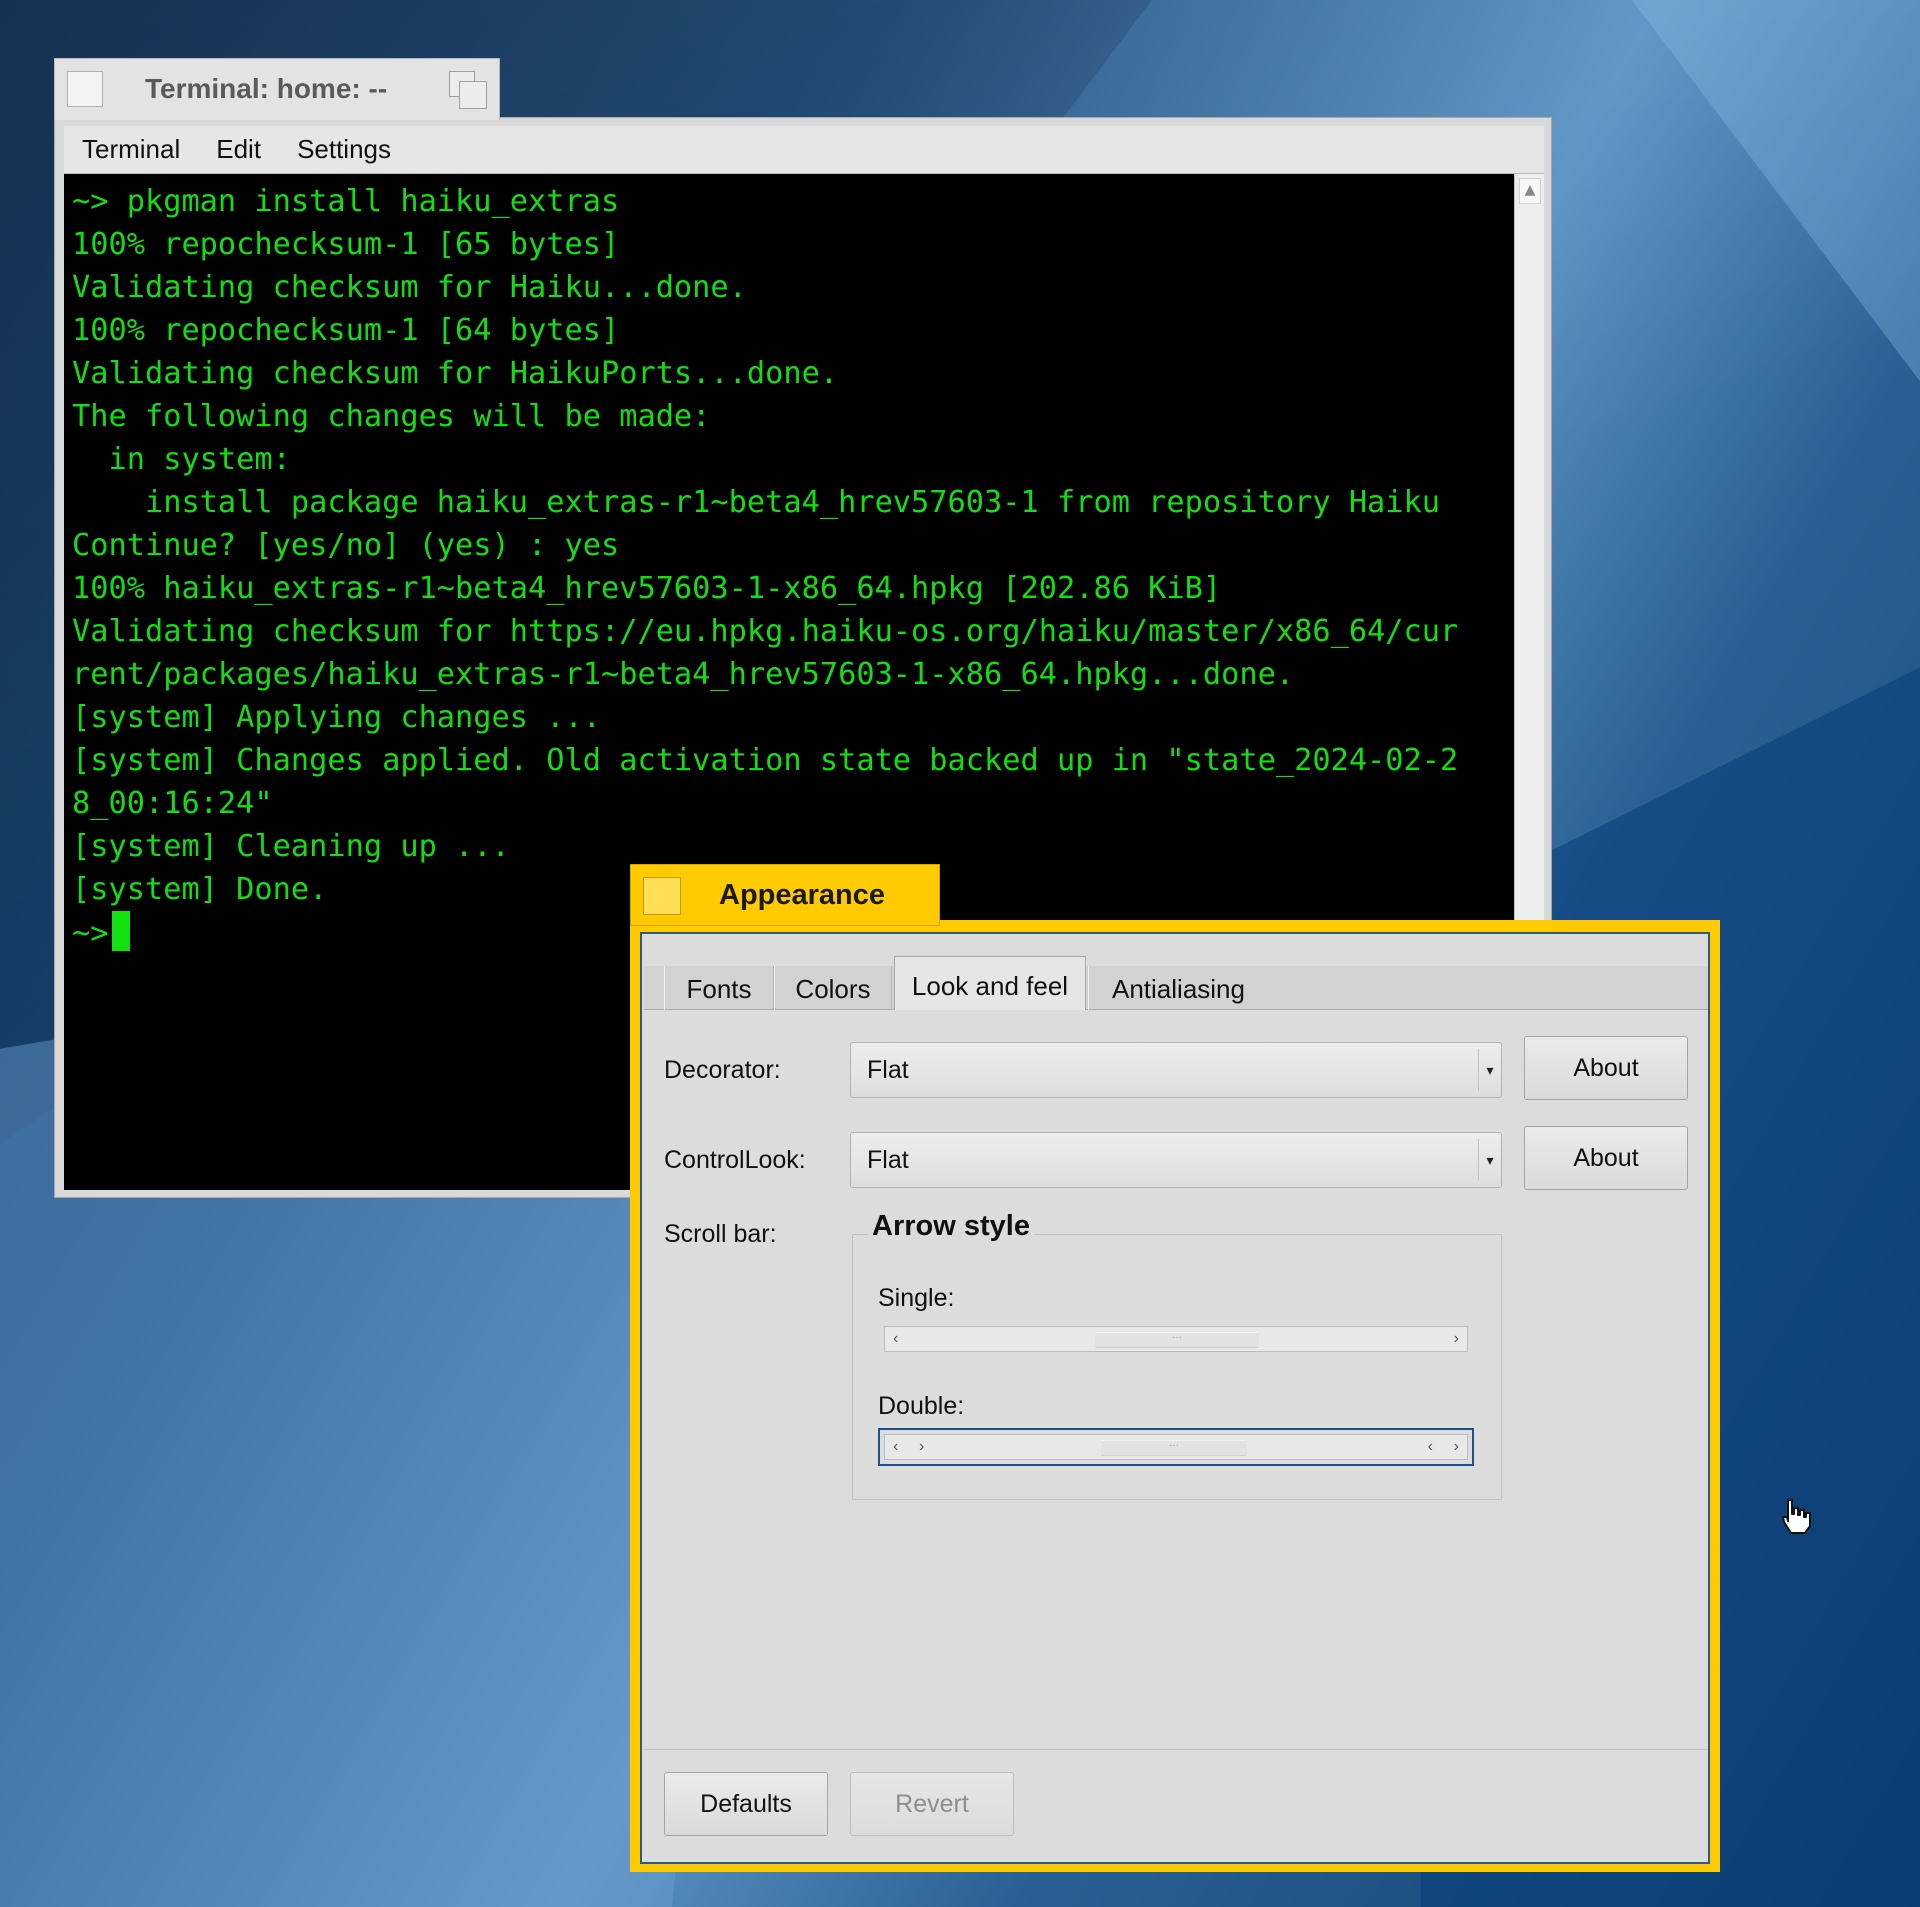 Image resolution: width=1920 pixels, height=1907 pixels. What do you see at coordinates (804, 150) in the screenshot?
I see `terminal-menubar: Terminal Edit Settings` at bounding box center [804, 150].